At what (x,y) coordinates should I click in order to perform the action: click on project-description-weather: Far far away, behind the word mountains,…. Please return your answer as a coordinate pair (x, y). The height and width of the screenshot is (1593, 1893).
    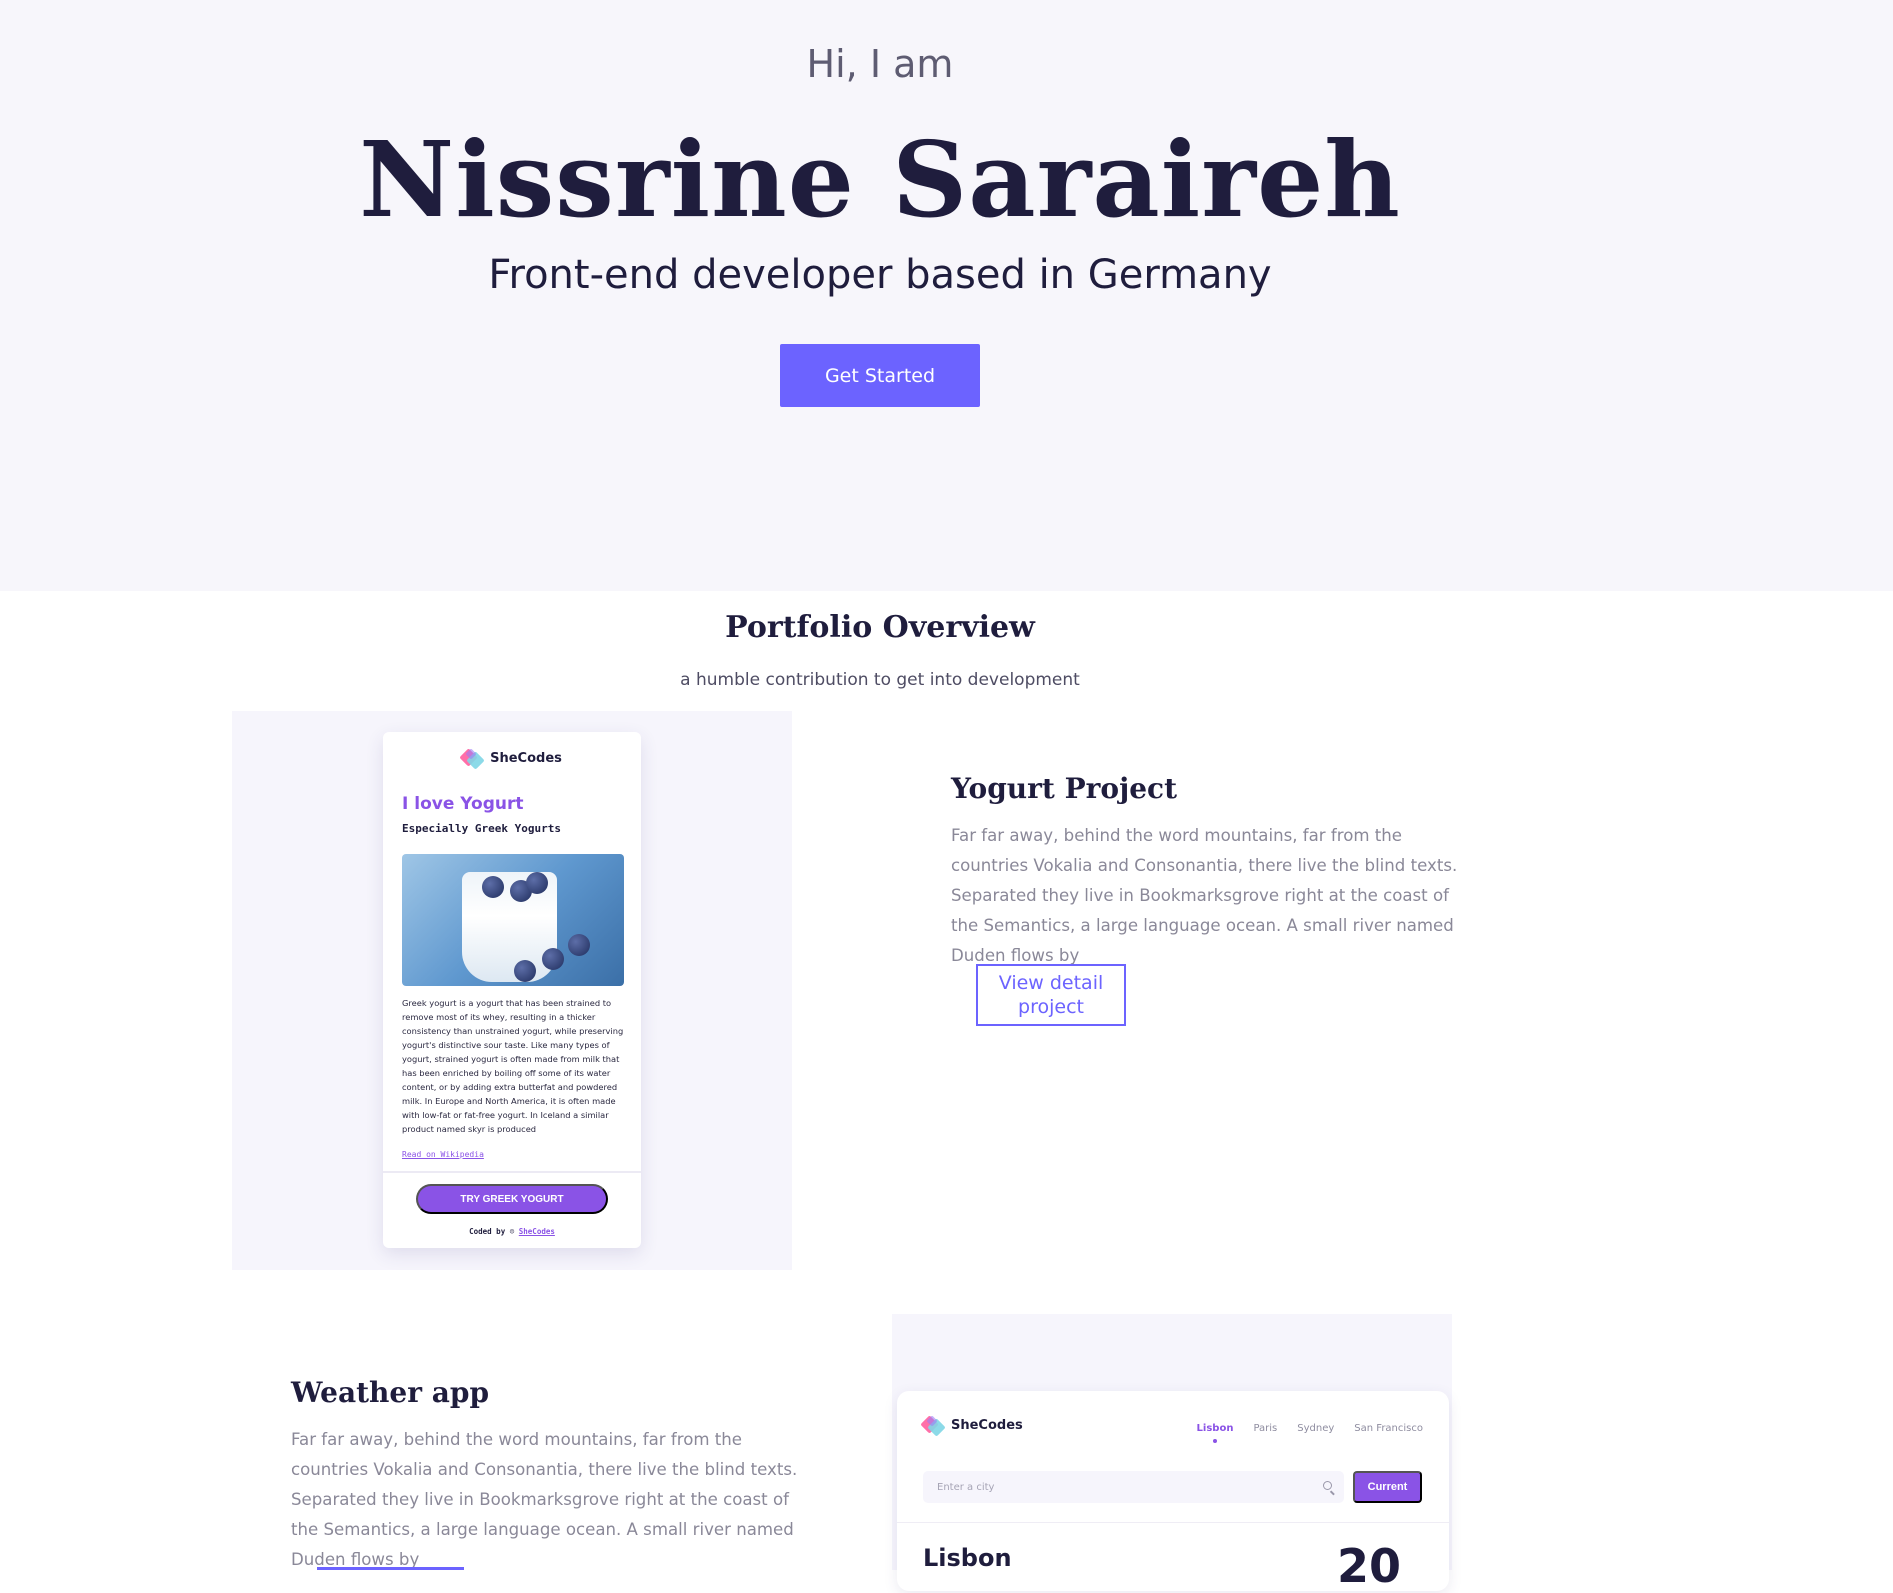
    Looking at the image, I should click on (544, 1499).